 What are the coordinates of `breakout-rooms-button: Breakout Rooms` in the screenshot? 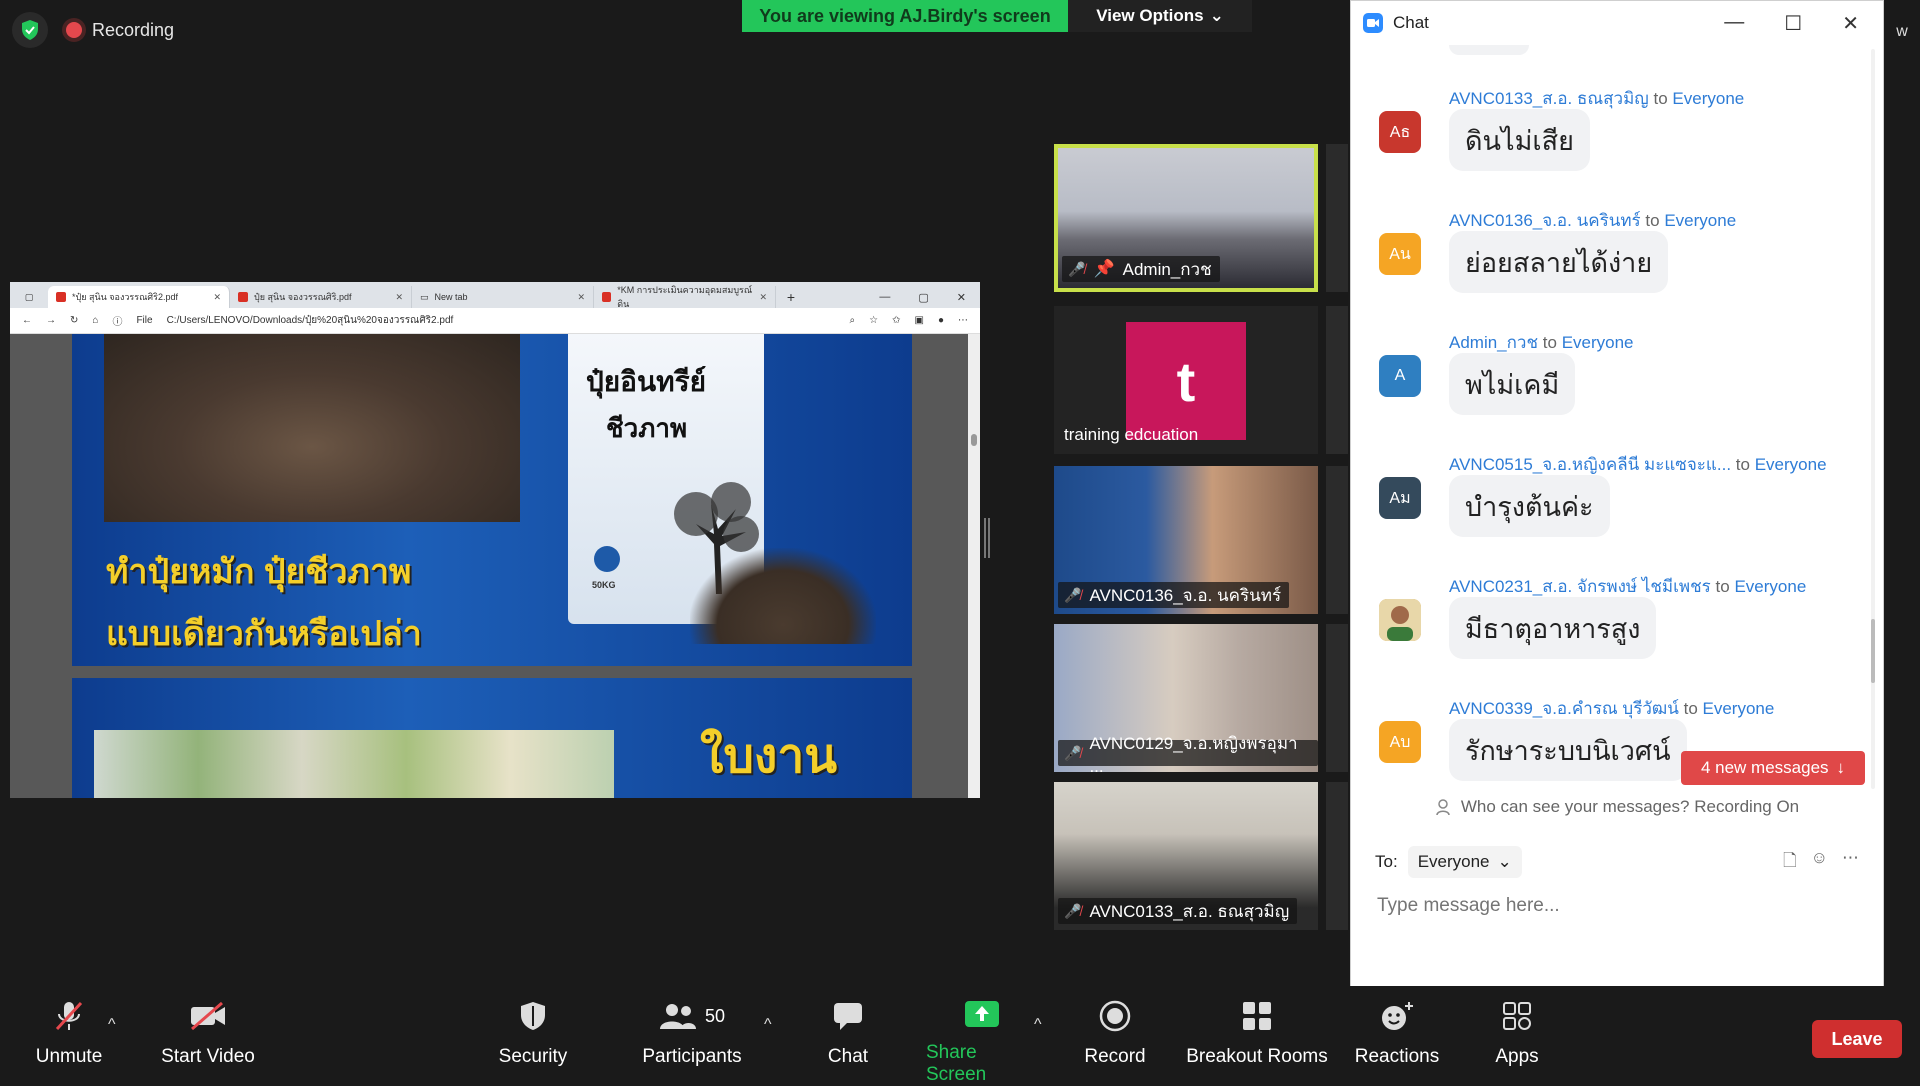 It's located at (1257, 1039).